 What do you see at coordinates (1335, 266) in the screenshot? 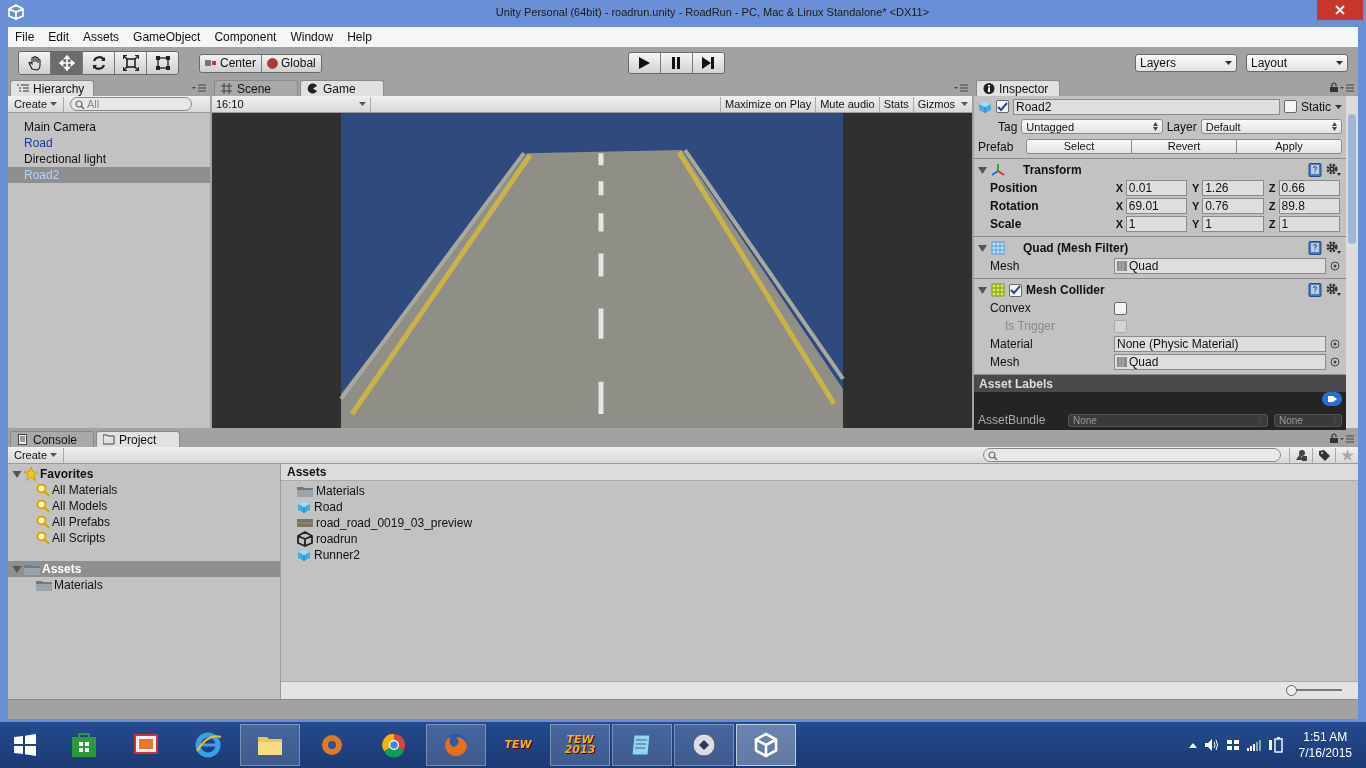
I see `object-picker-icon` at bounding box center [1335, 266].